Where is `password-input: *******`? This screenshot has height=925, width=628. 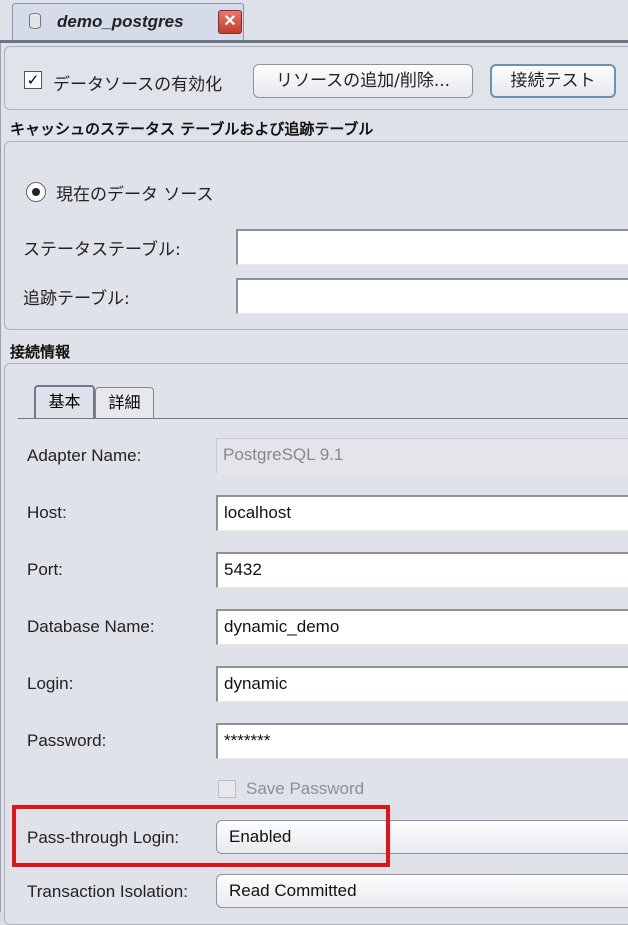 password-input: ******* is located at coordinates (422, 741).